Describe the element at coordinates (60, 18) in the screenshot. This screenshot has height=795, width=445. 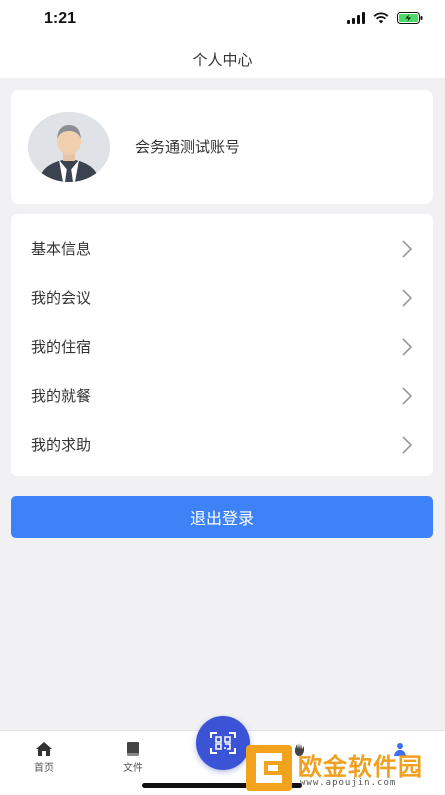
I see `status-time: 1:21` at that location.